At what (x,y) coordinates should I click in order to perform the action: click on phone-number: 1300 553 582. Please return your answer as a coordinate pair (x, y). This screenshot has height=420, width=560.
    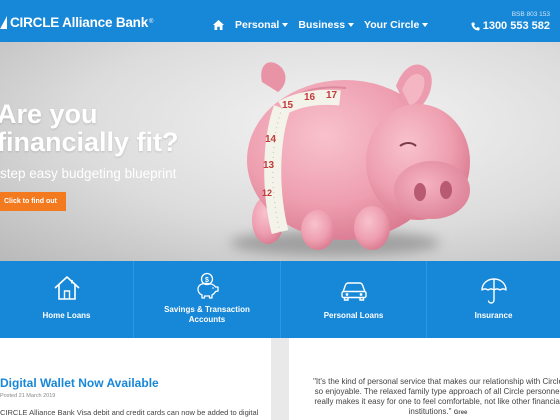
    Looking at the image, I should click on (516, 26).